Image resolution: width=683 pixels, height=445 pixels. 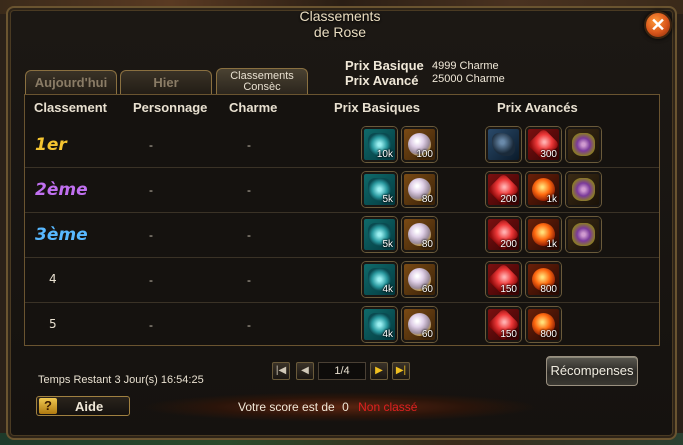 I want to click on rank-label: 3ème, so click(x=61, y=235).